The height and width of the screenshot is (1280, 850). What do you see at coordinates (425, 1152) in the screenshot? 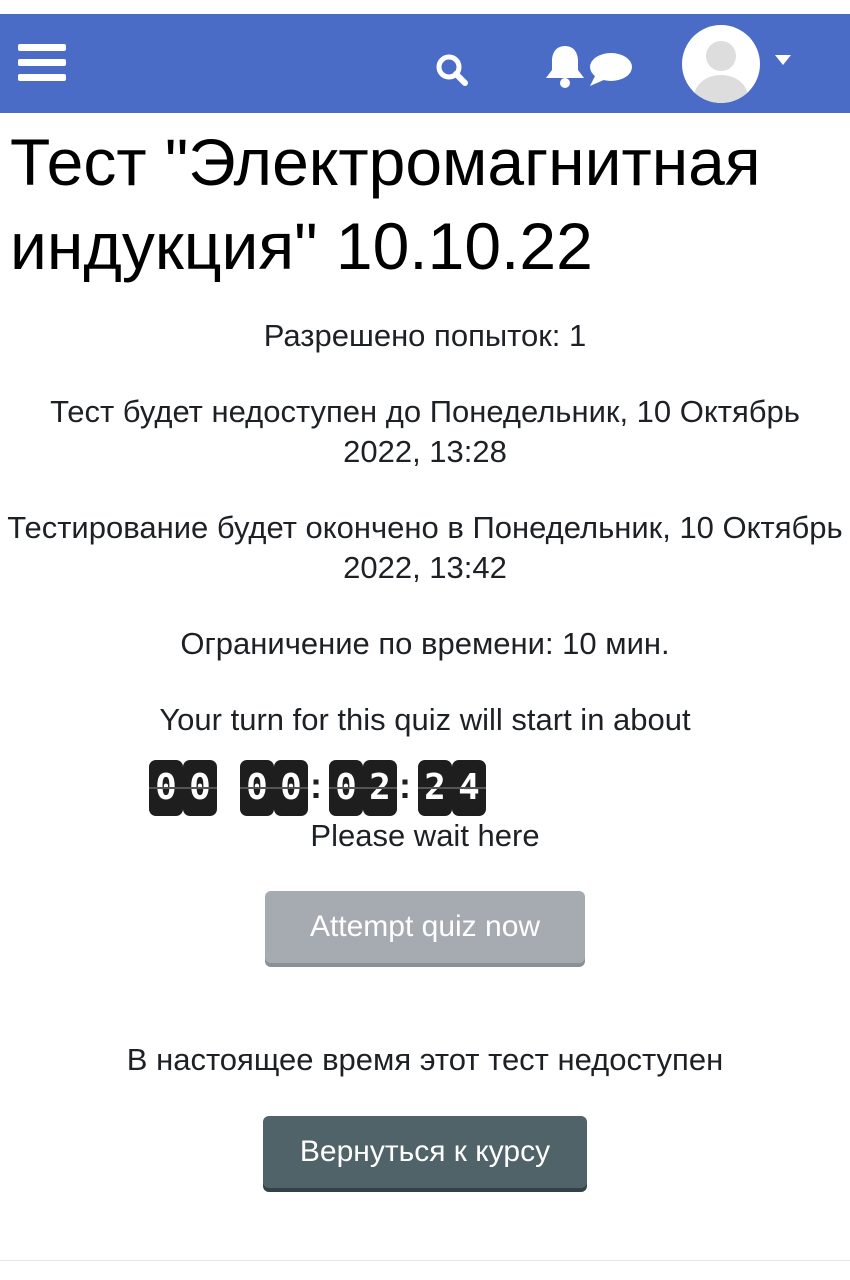
I see `back-to-course-button: Вернуться к курсу` at bounding box center [425, 1152].